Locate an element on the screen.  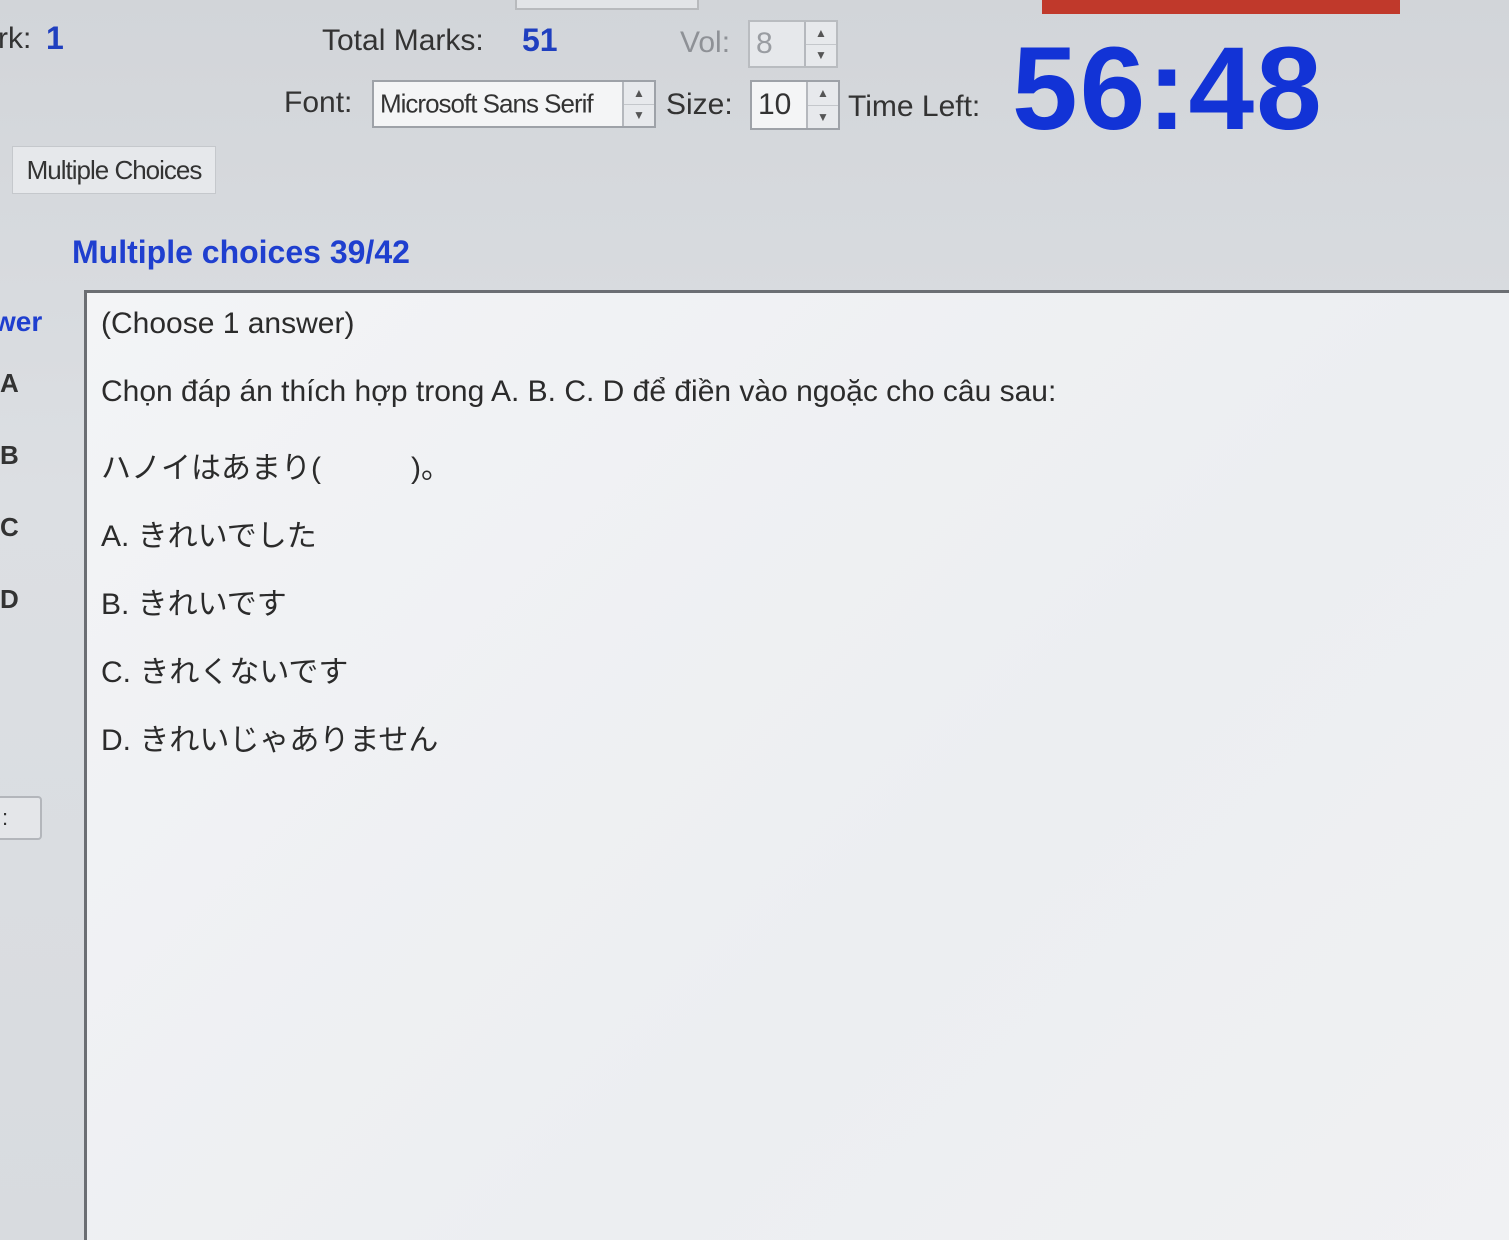
font-selector: Microsoft Sans Serif ▲ ▼ is located at coordinates (514, 104).